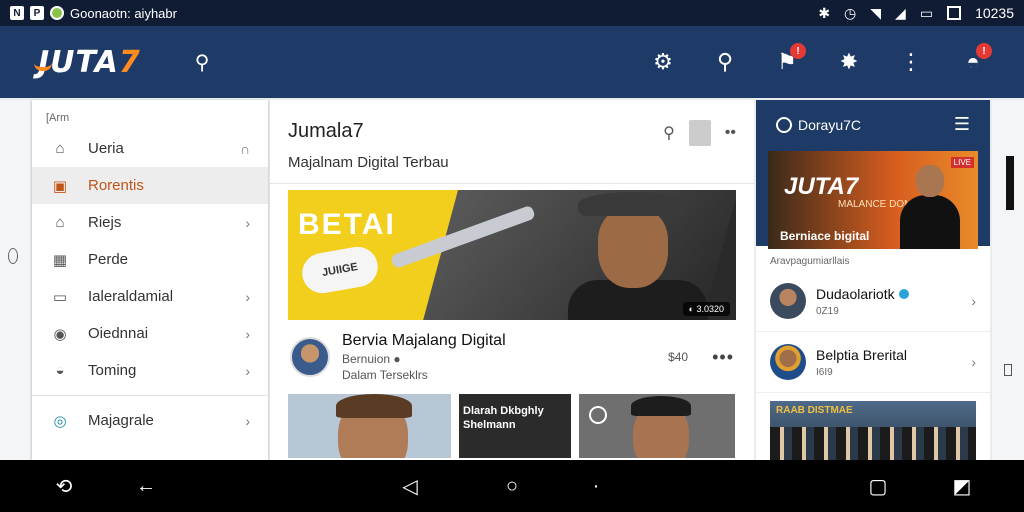  Describe the element at coordinates (903, 293) in the screenshot. I see `verified-icon` at that location.